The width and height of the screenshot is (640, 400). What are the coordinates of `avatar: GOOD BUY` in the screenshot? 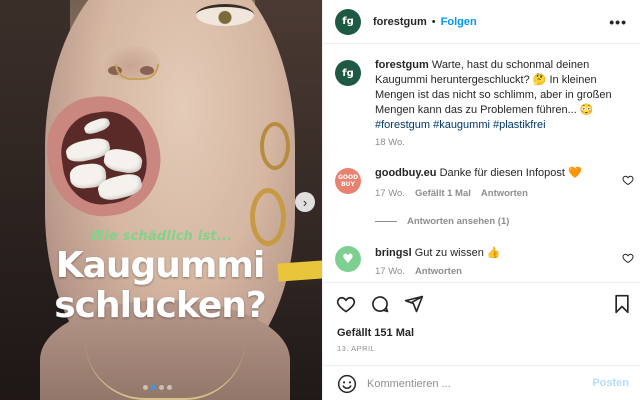 It's located at (348, 181).